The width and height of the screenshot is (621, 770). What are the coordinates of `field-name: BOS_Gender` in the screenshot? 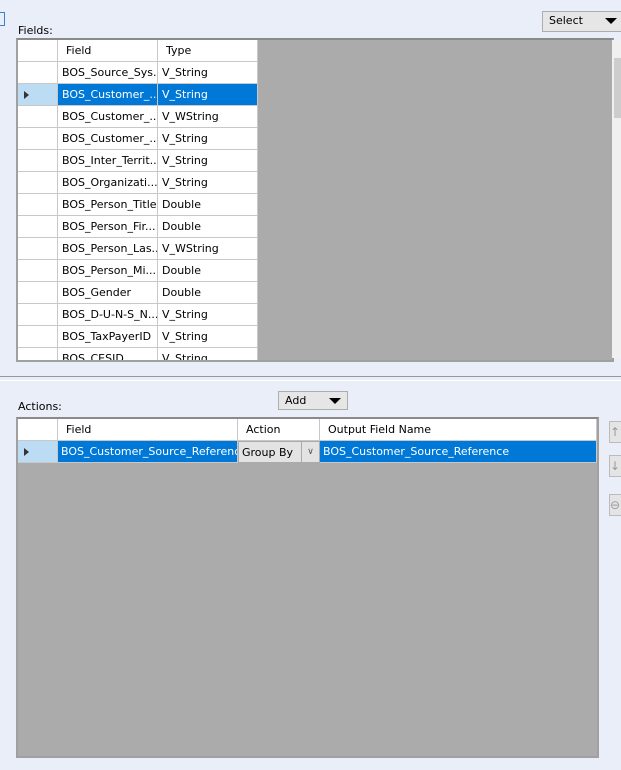 It's located at (108, 293).